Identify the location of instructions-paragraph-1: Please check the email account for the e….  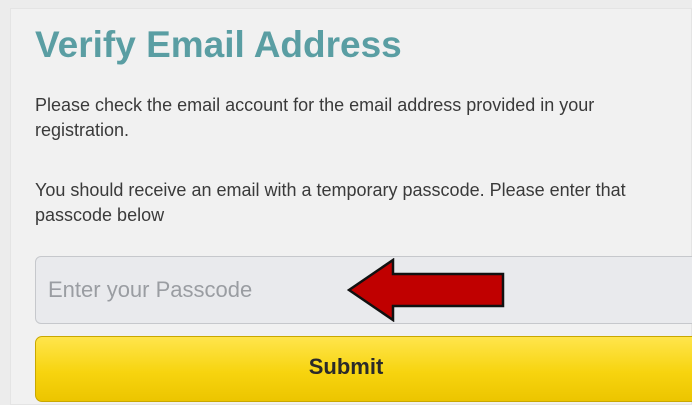
(315, 117).